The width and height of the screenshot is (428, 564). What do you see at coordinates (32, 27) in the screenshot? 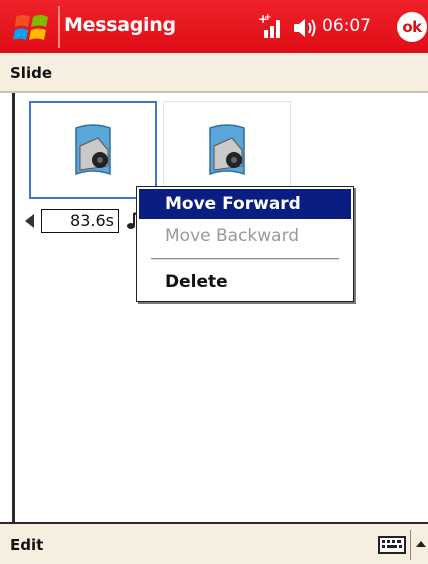
I see `windows-start-icon` at bounding box center [32, 27].